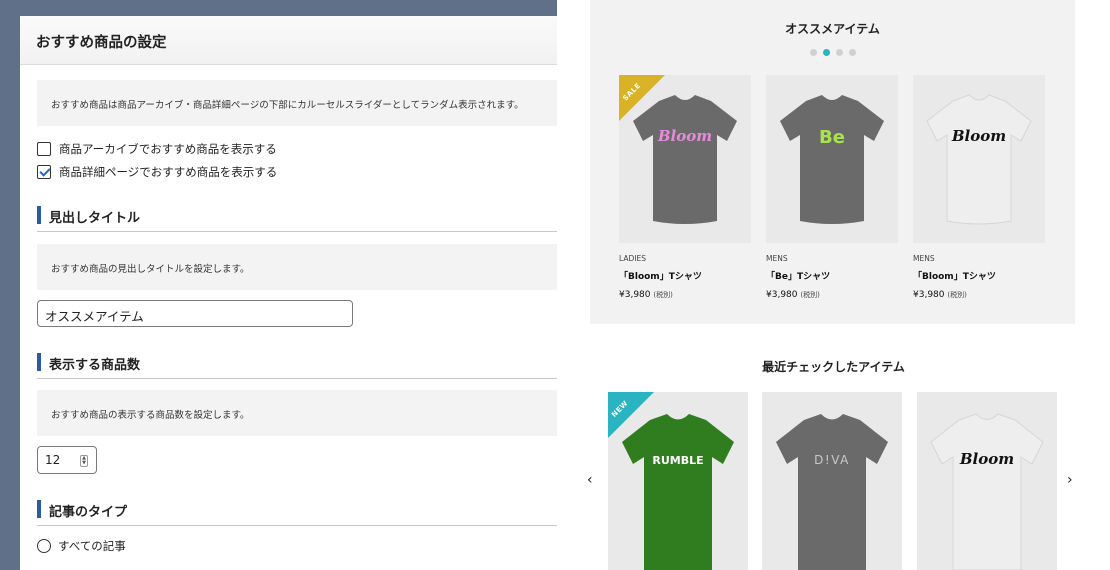 This screenshot has width=1110, height=570. What do you see at coordinates (297, 413) in the screenshot?
I see `count-description: おすすめ商品の表示する商品数を設定します。` at bounding box center [297, 413].